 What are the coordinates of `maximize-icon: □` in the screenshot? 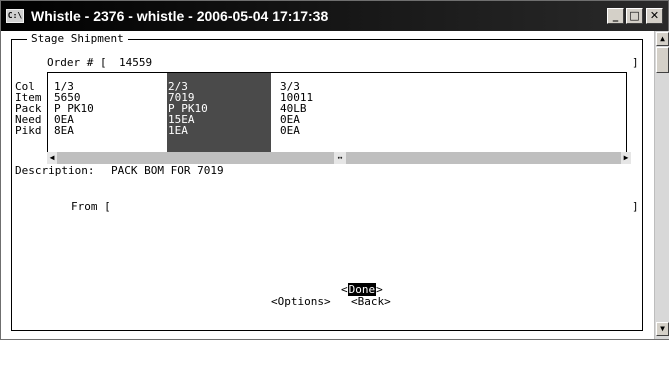 It's located at (634, 15).